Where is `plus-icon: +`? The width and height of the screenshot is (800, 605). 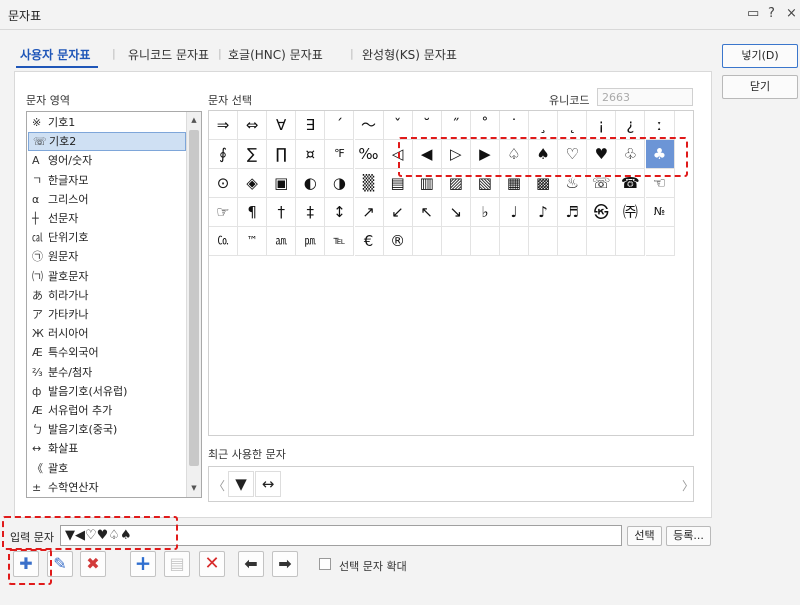
plus-icon: + is located at coordinates (143, 564).